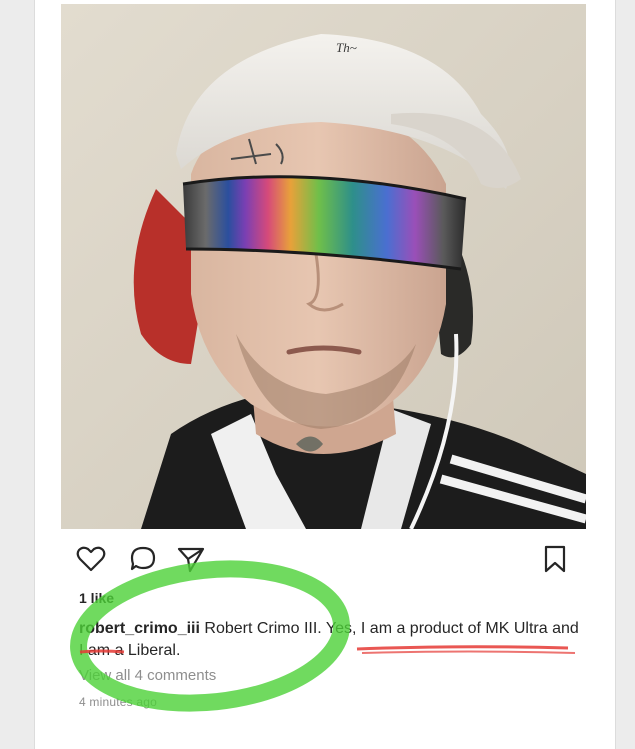 This screenshot has width=635, height=749. I want to click on like-count: 1 like, so click(96, 598).